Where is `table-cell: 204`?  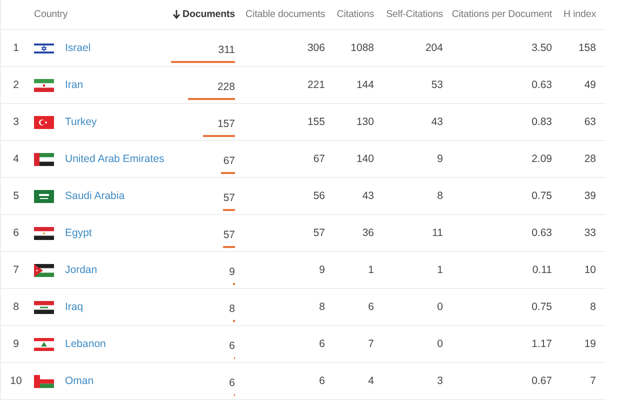 table-cell: 204 is located at coordinates (434, 48).